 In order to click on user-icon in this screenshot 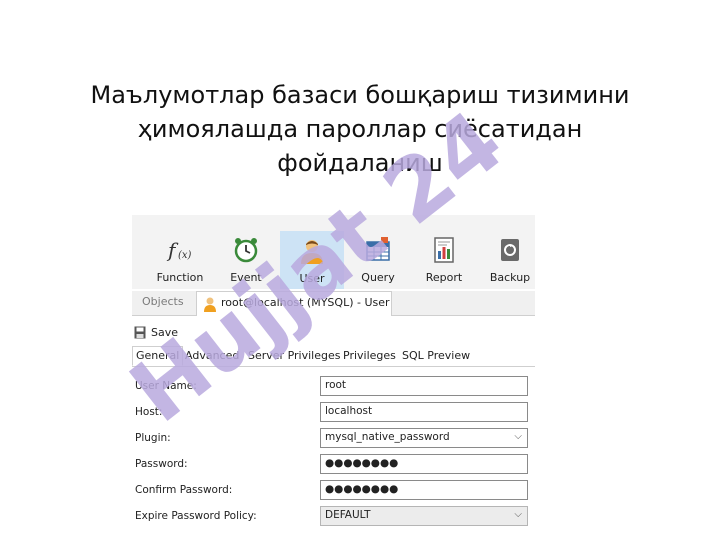, I will do `click(312, 252)`.